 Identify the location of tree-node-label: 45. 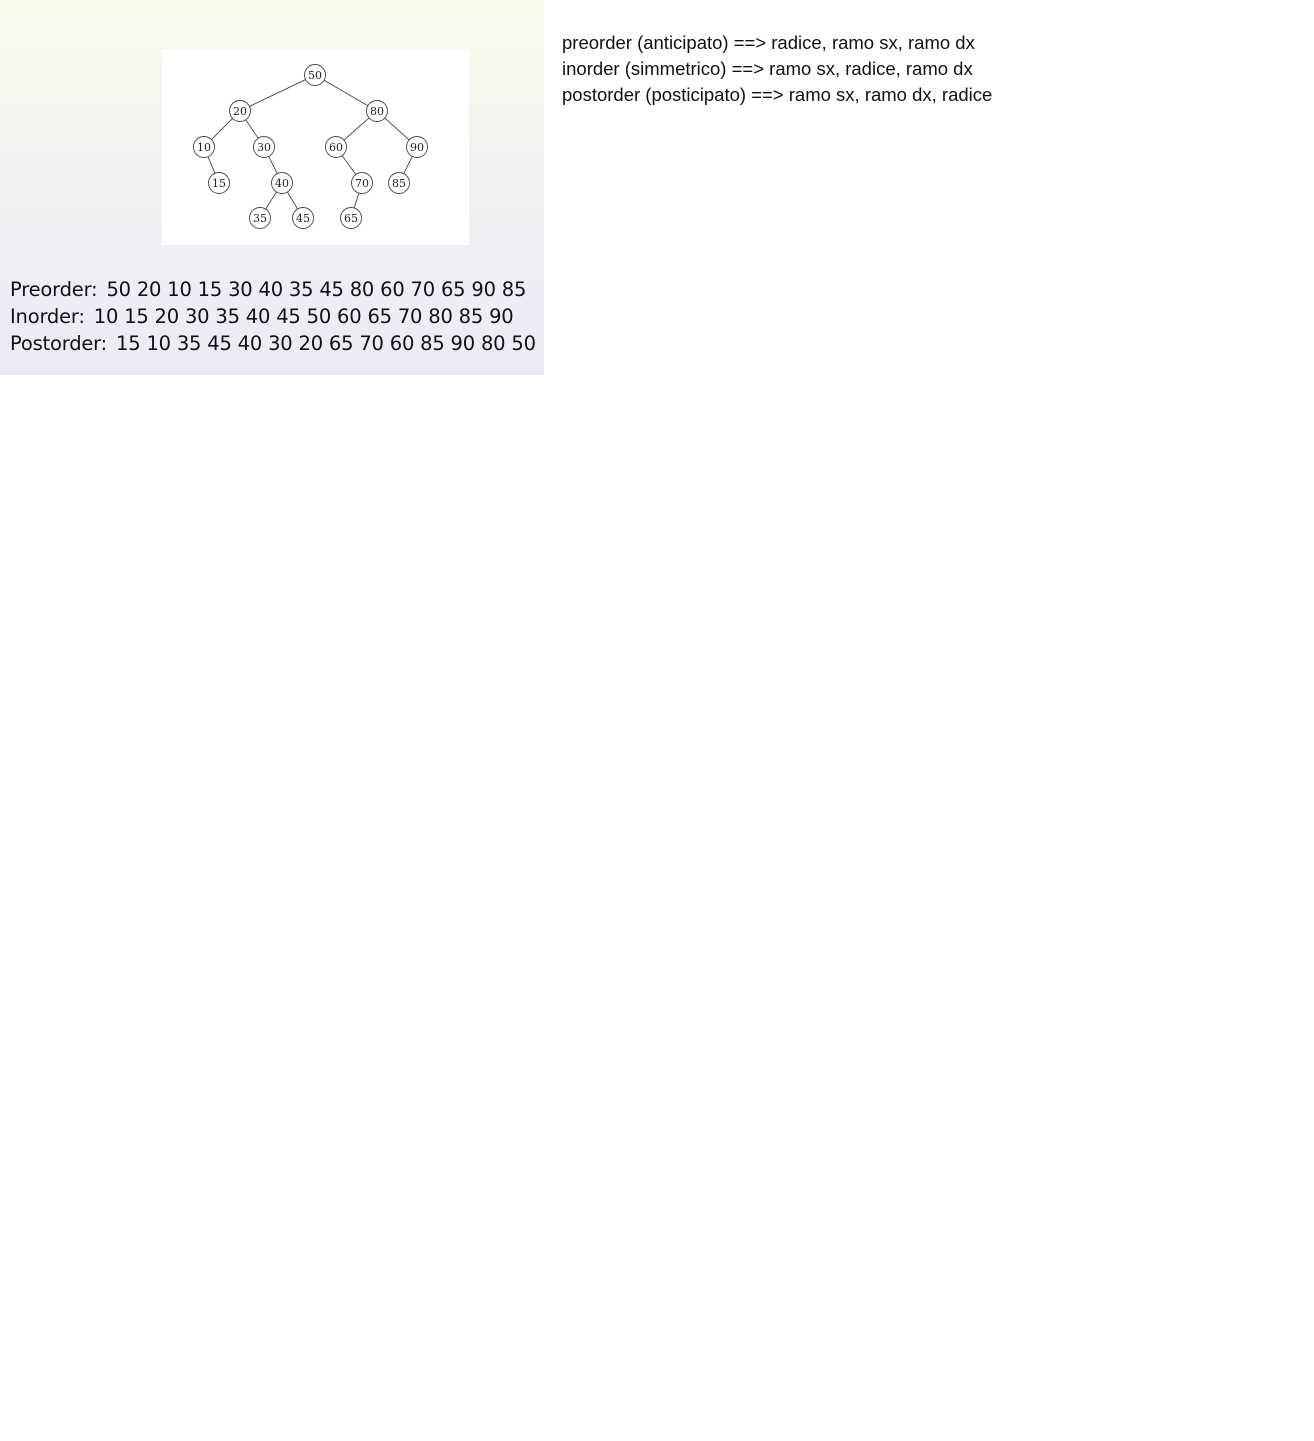
(303, 218).